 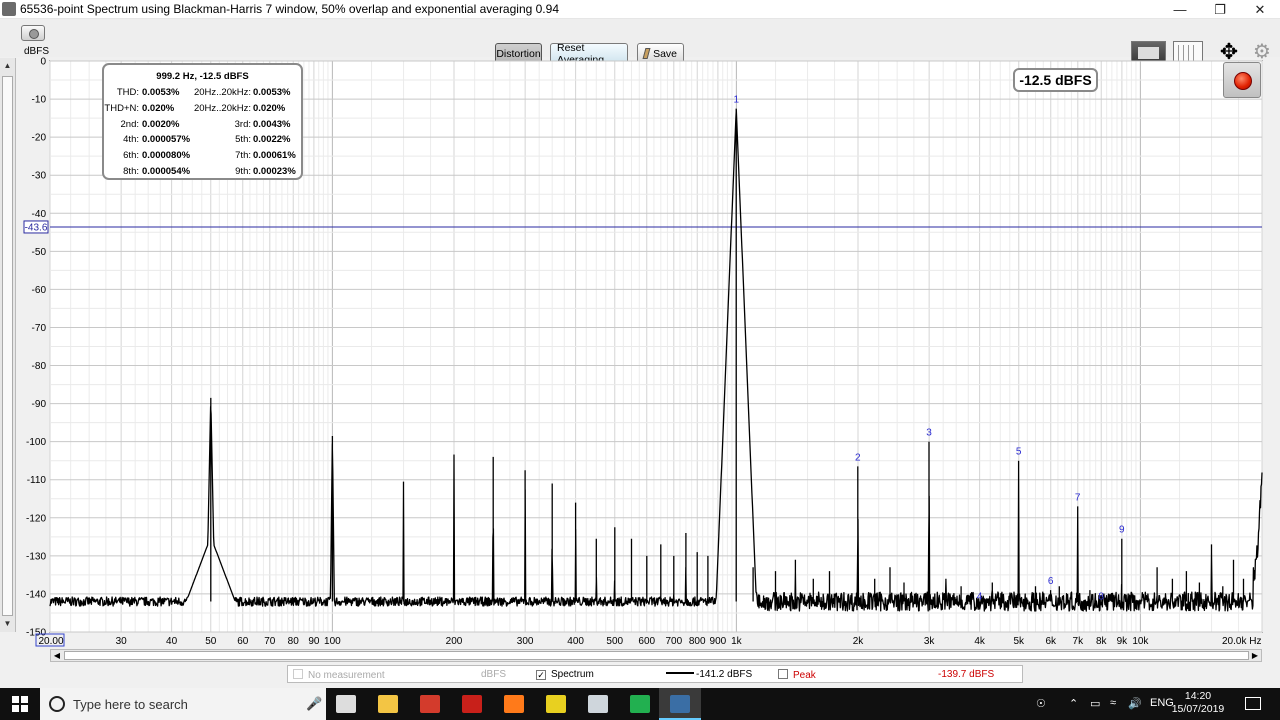 I want to click on distortion-label: THD+N:, so click(x=121, y=108).